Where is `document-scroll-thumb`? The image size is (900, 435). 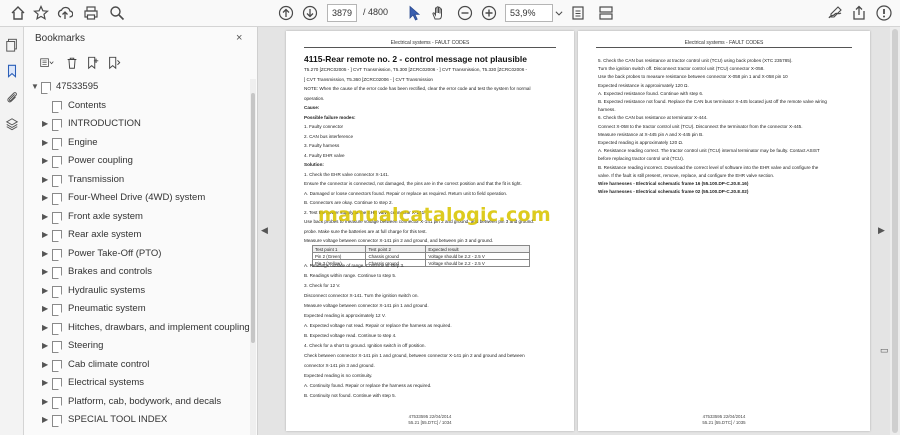
document-scroll-thumb is located at coordinates (895, 231).